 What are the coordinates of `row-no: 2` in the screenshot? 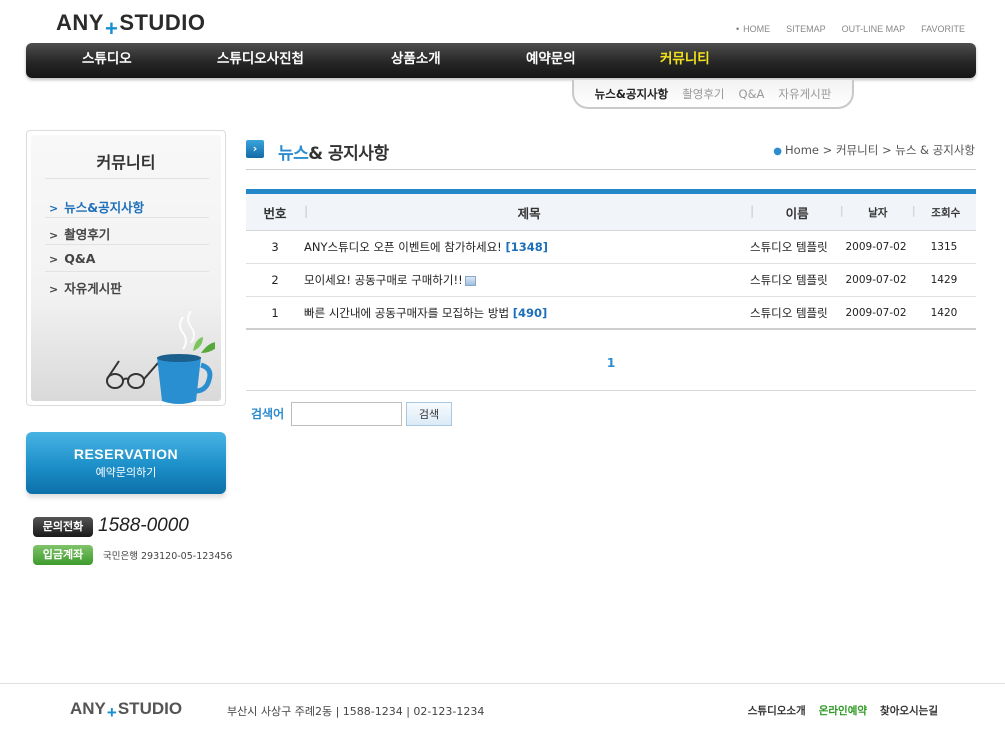 It's located at (275, 280).